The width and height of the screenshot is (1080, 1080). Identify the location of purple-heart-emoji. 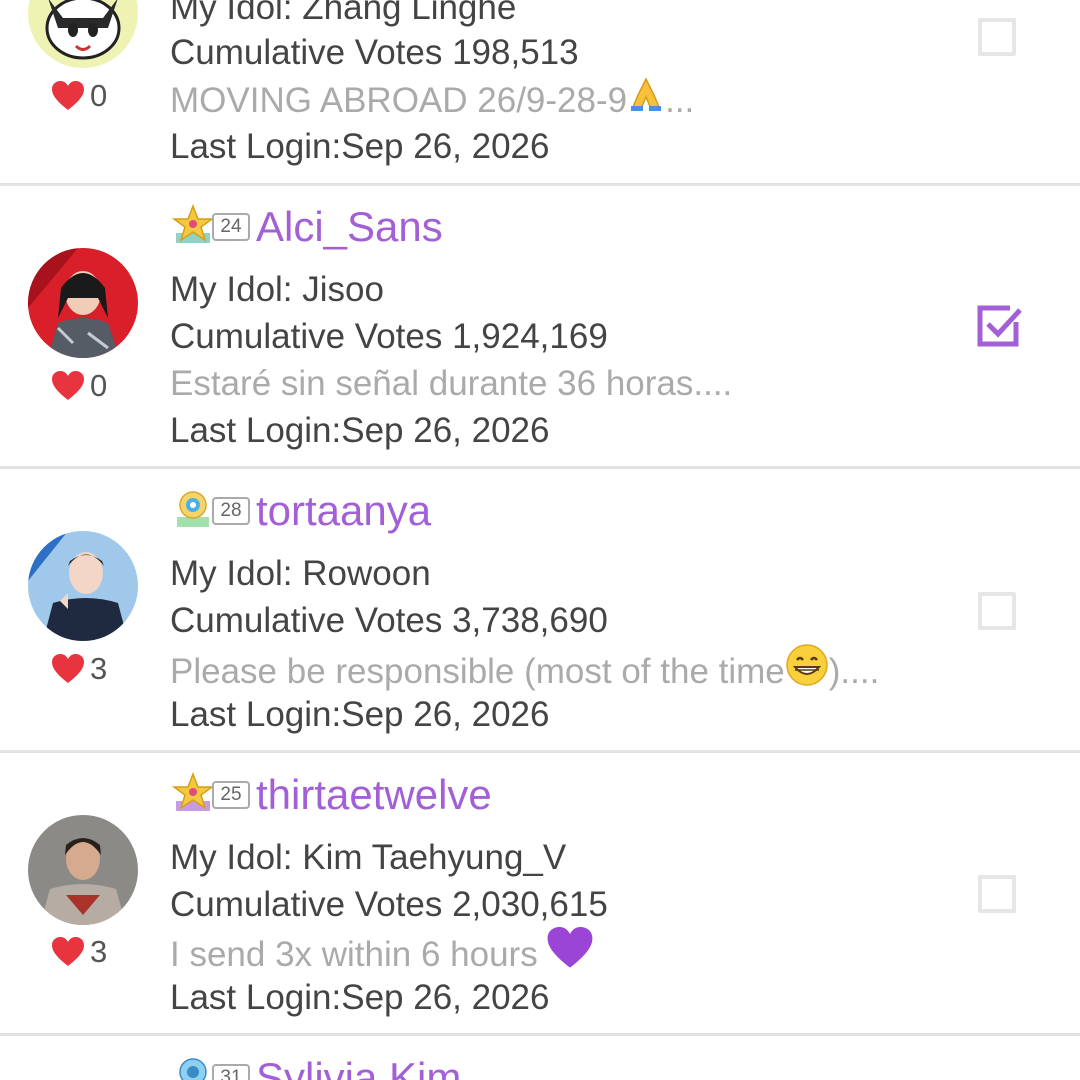
(570, 953).